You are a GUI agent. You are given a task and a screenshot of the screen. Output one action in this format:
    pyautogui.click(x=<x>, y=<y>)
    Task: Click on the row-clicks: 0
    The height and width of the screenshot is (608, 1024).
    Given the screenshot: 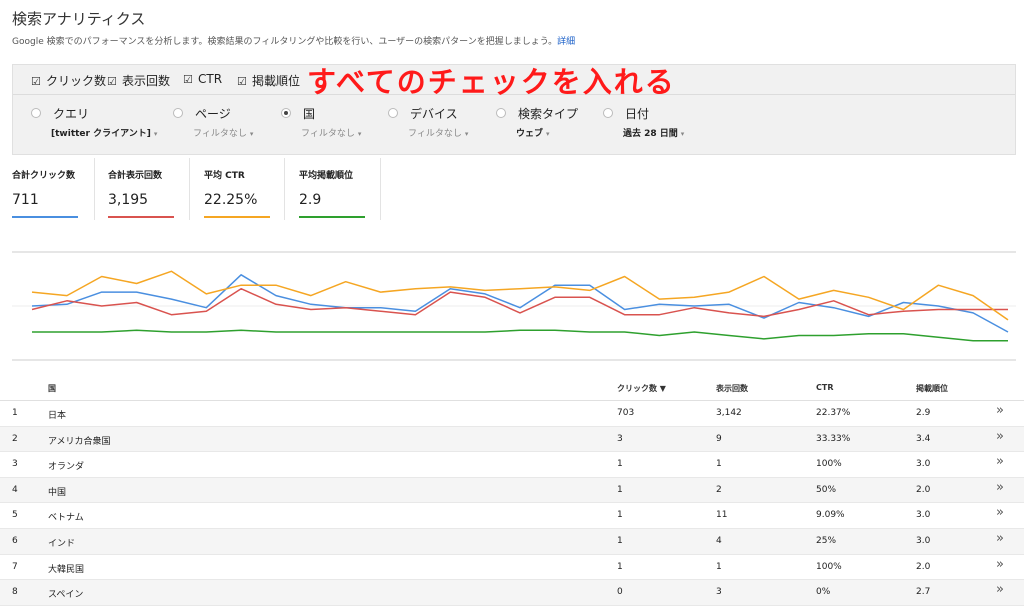 What is the action you would take?
    pyautogui.click(x=620, y=592)
    